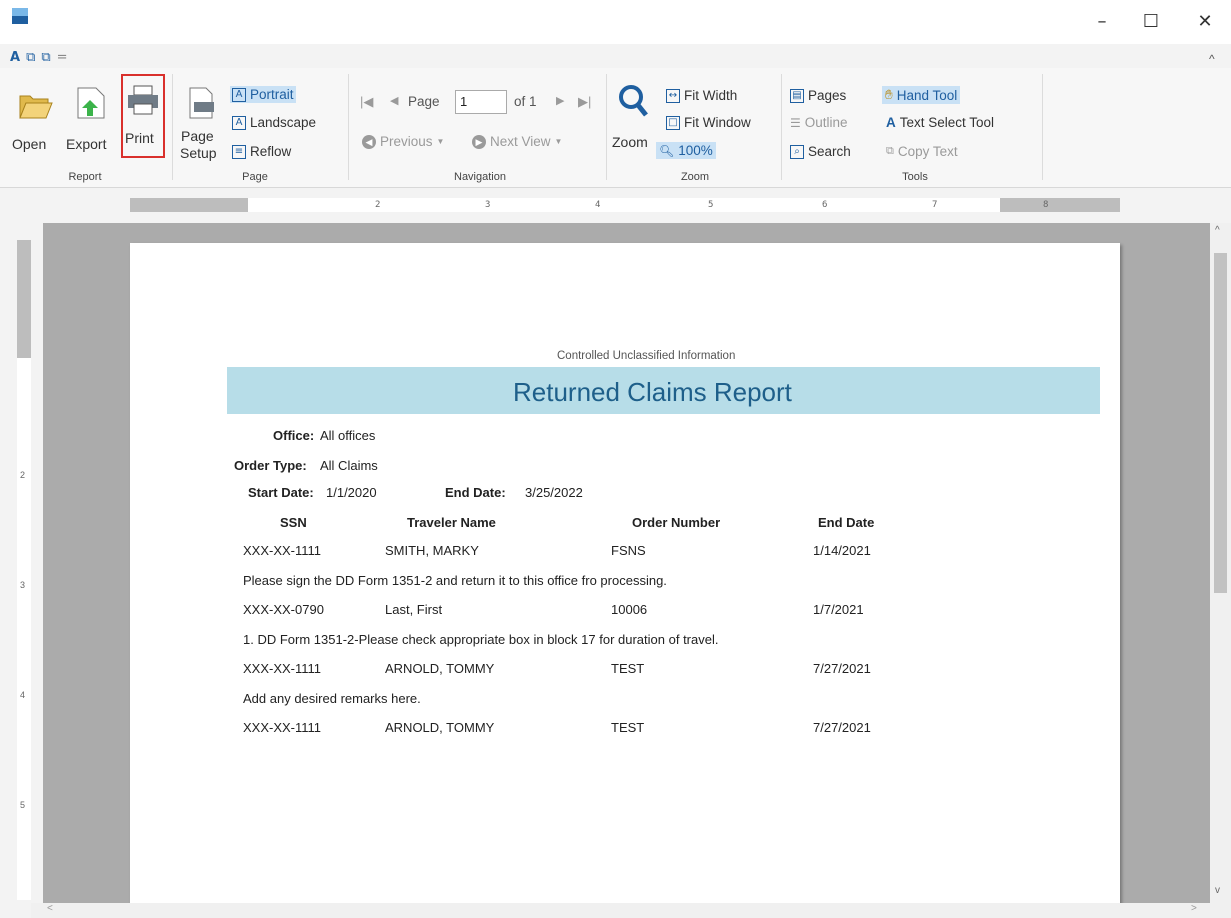  I want to click on scroll-right-arrow: >, so click(1194, 908).